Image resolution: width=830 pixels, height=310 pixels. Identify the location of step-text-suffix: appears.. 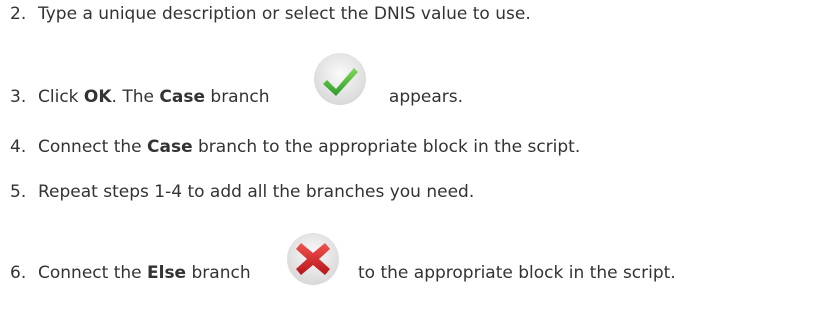
(423, 97).